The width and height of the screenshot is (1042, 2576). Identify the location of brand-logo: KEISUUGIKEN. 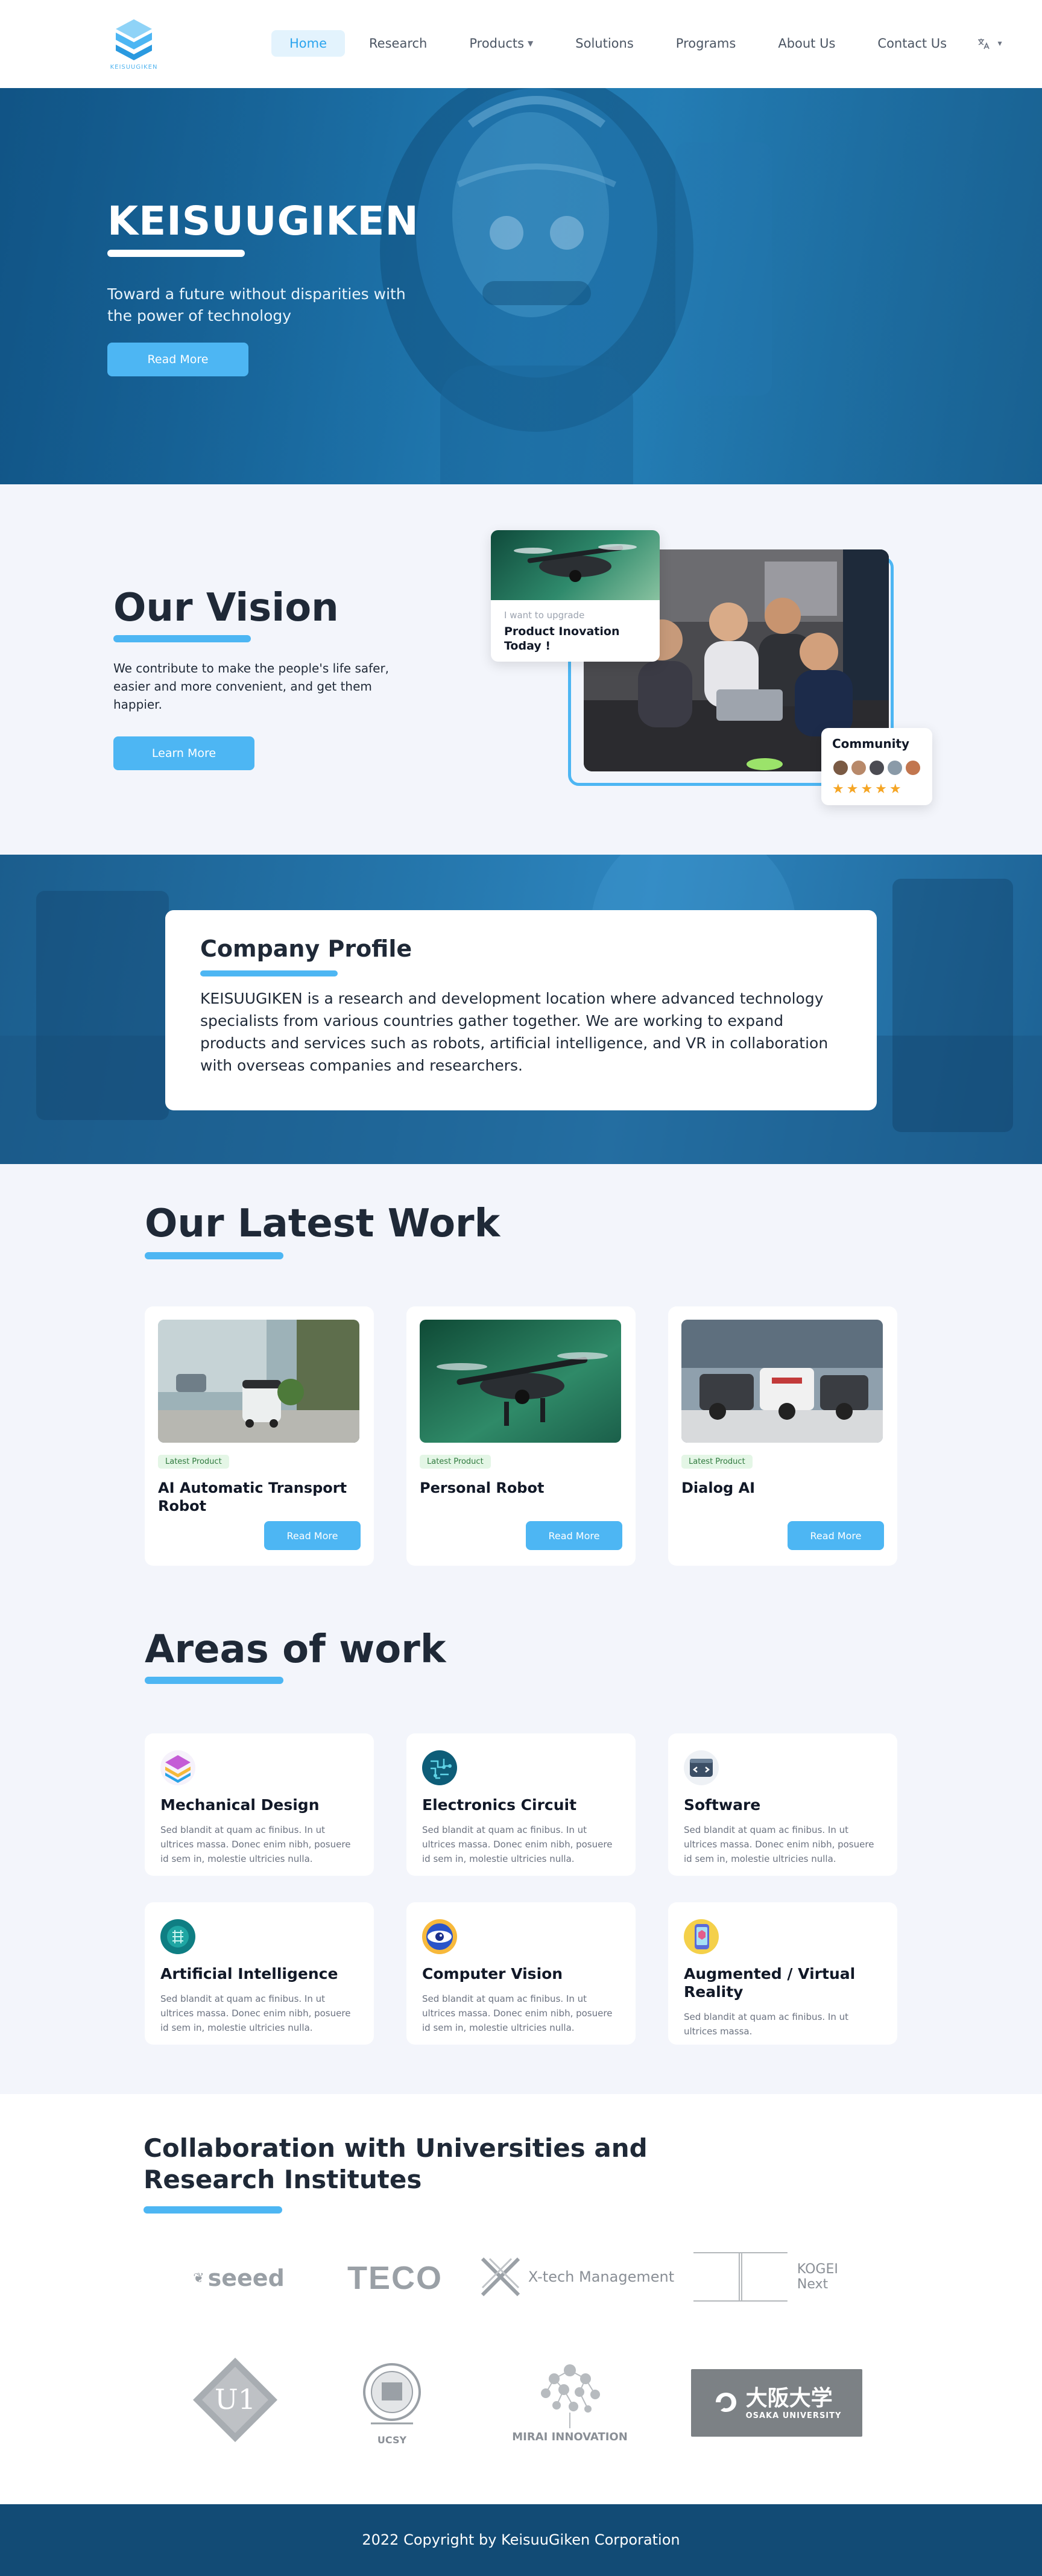
(134, 44).